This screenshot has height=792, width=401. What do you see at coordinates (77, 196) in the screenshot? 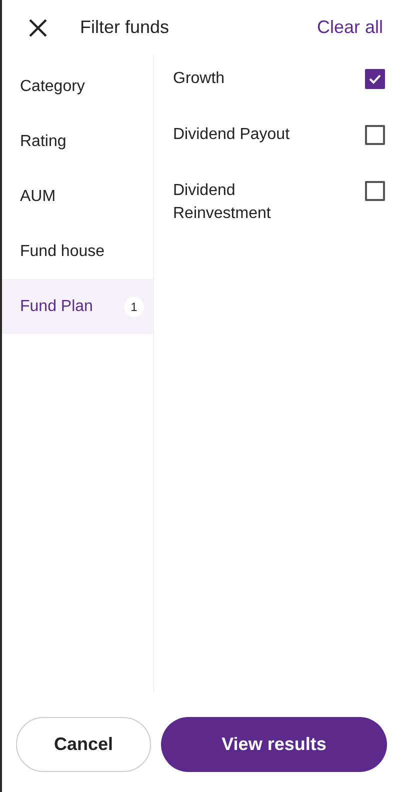
I see `filter-category-tab: AUM` at bounding box center [77, 196].